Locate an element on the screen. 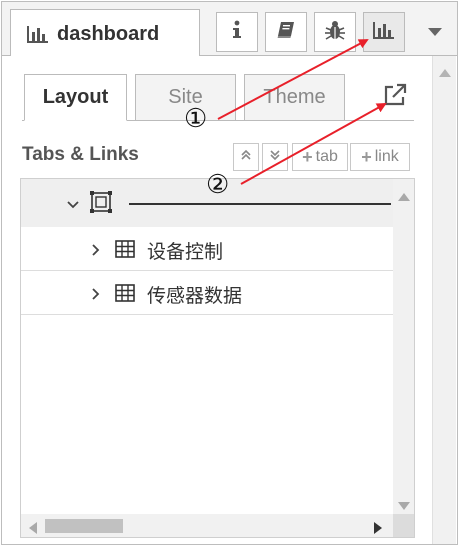 This screenshot has width=459, height=546. tab-layout: Layout is located at coordinates (75, 97).